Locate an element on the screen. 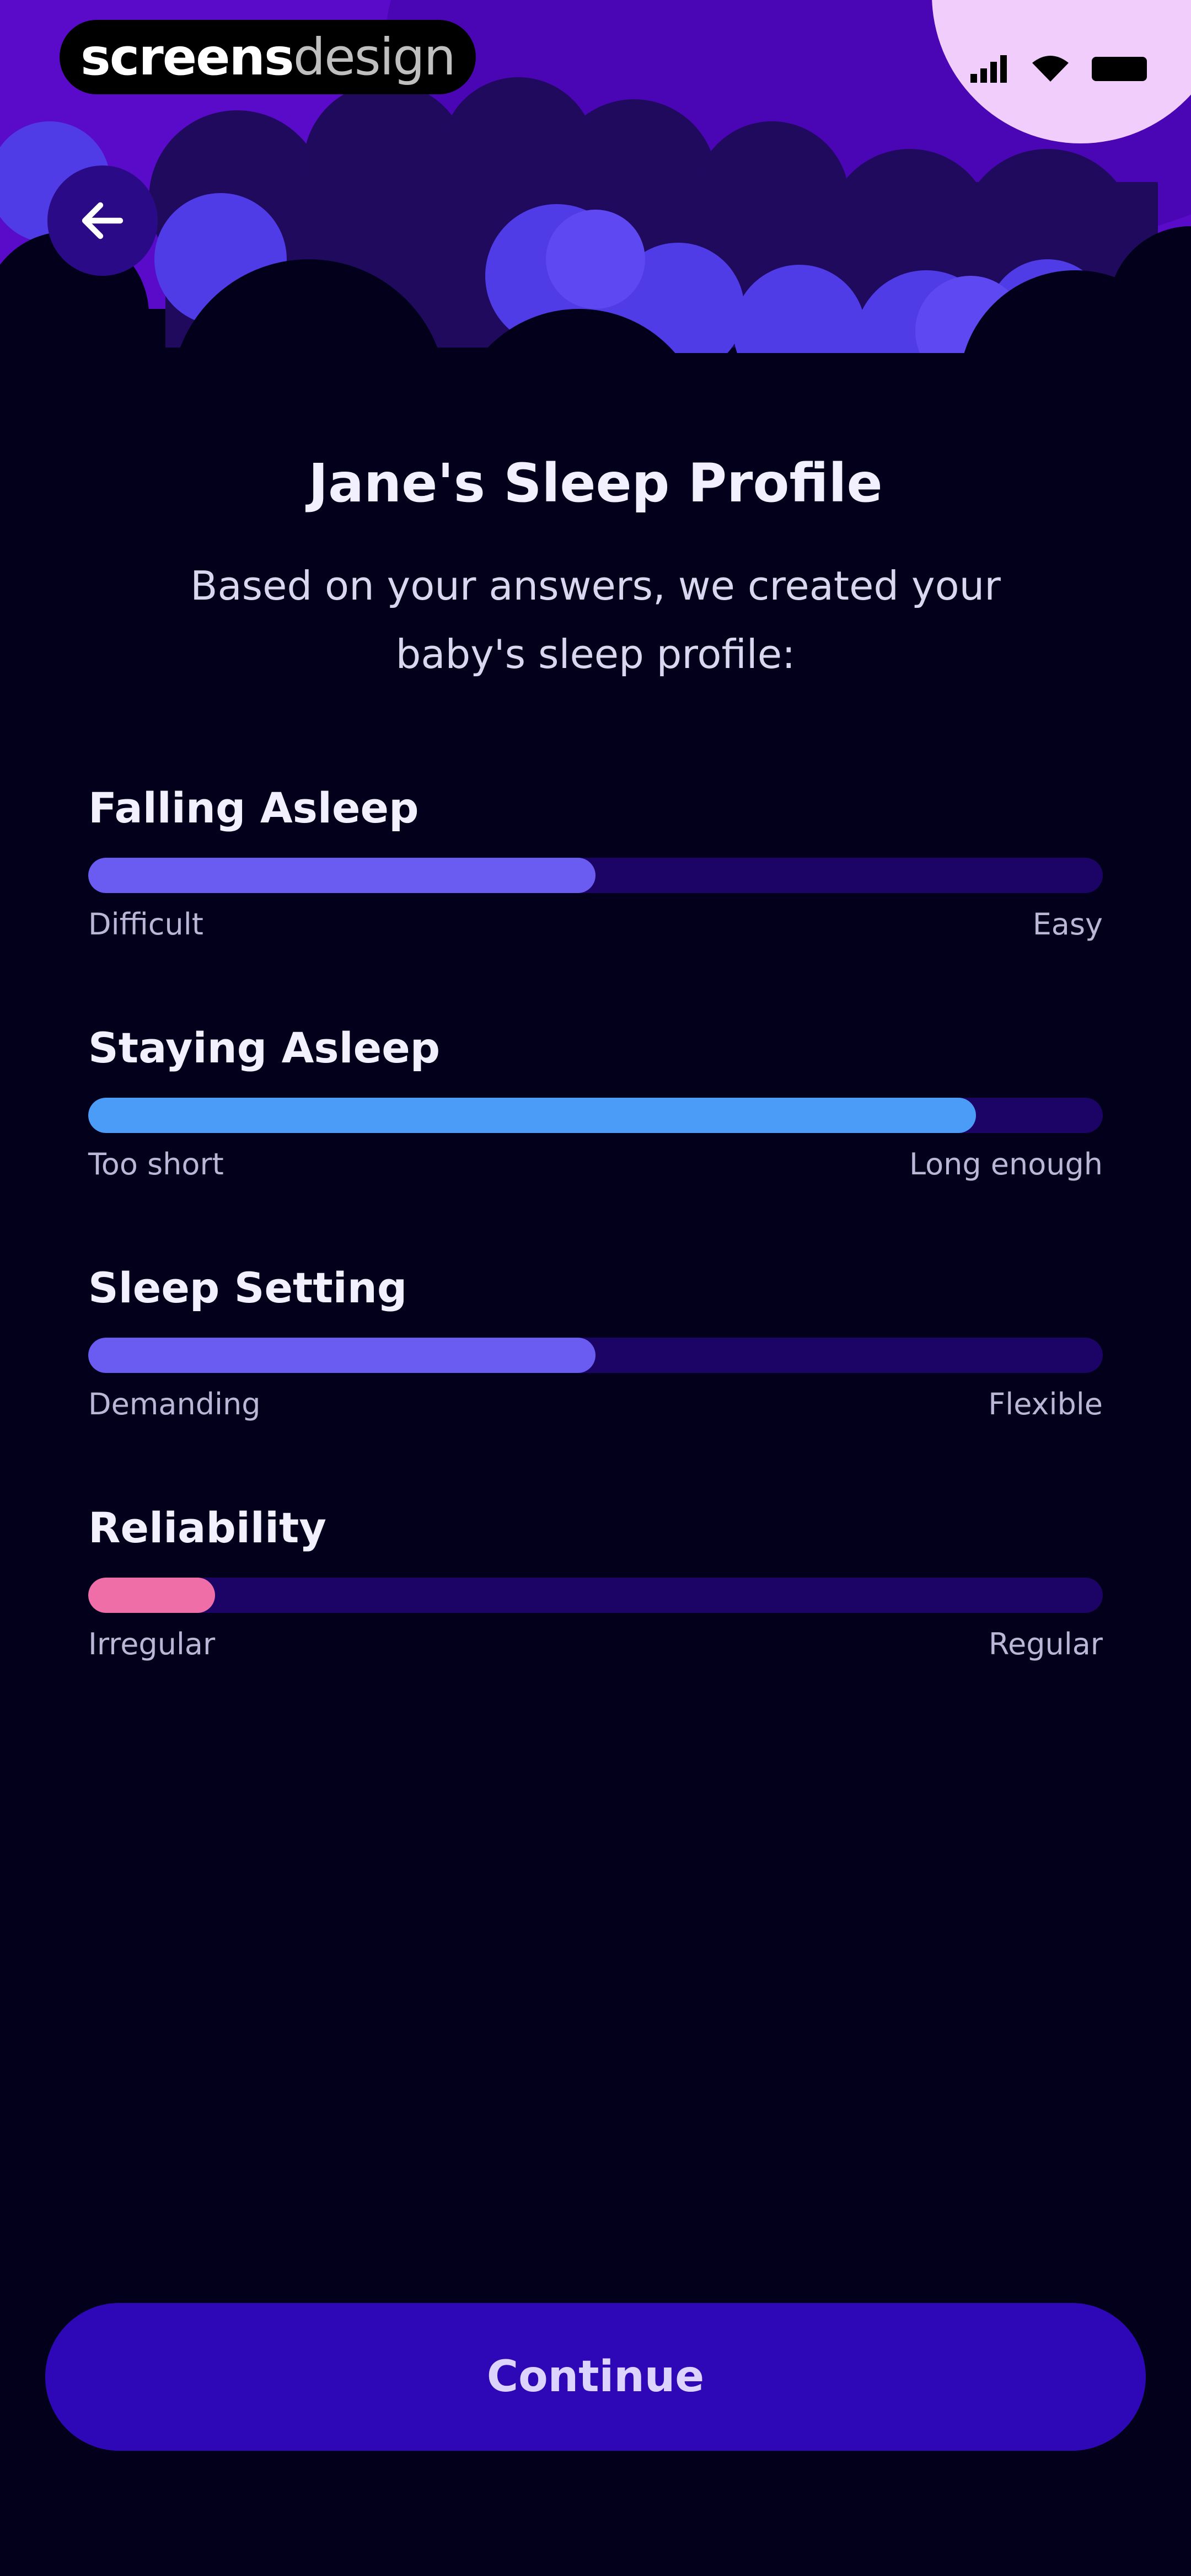 The image size is (1191, 2576). brand-part-2: design is located at coordinates (374, 57).